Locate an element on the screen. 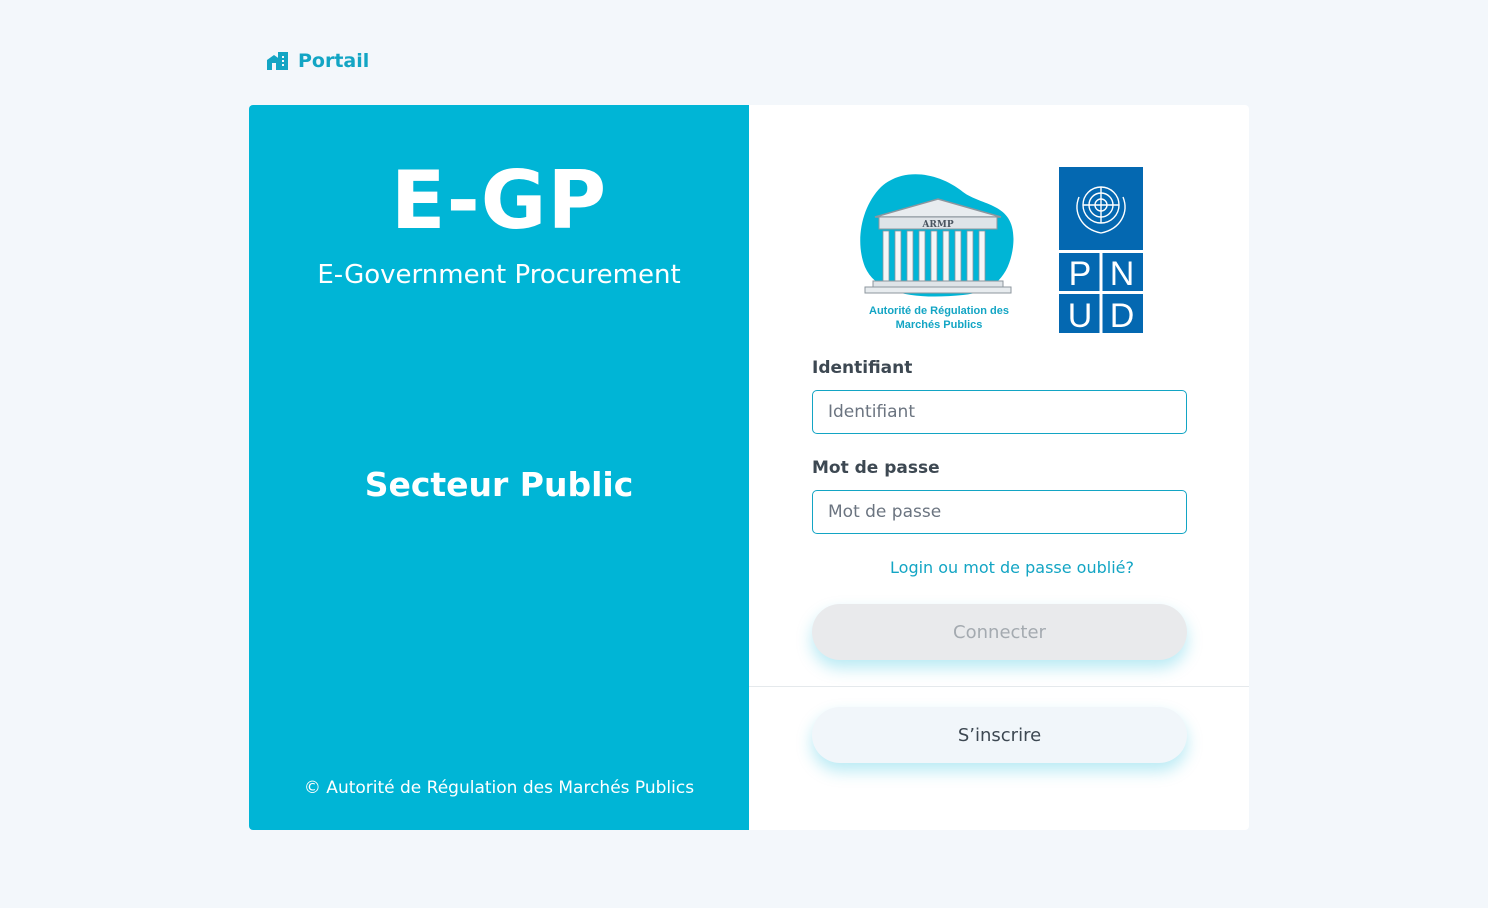  password-label: Mot de passe is located at coordinates (876, 468).